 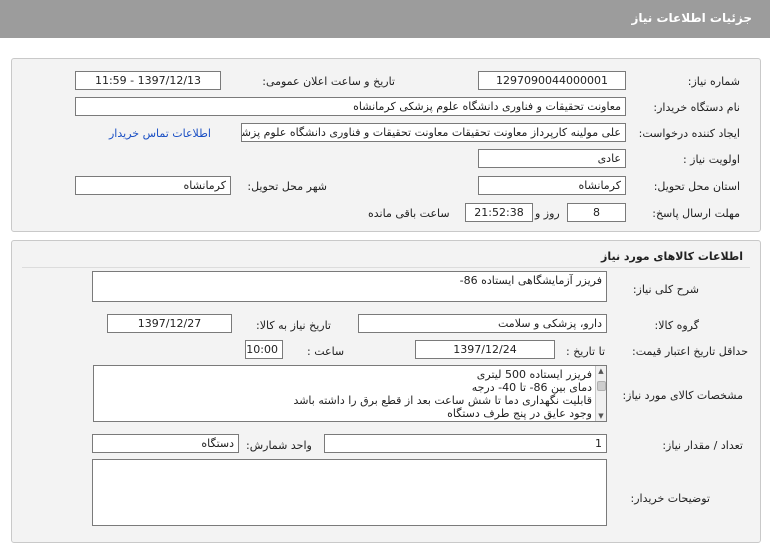 I want to click on requester-label: ايجاد کننده درخواست:, so click(x=689, y=133).